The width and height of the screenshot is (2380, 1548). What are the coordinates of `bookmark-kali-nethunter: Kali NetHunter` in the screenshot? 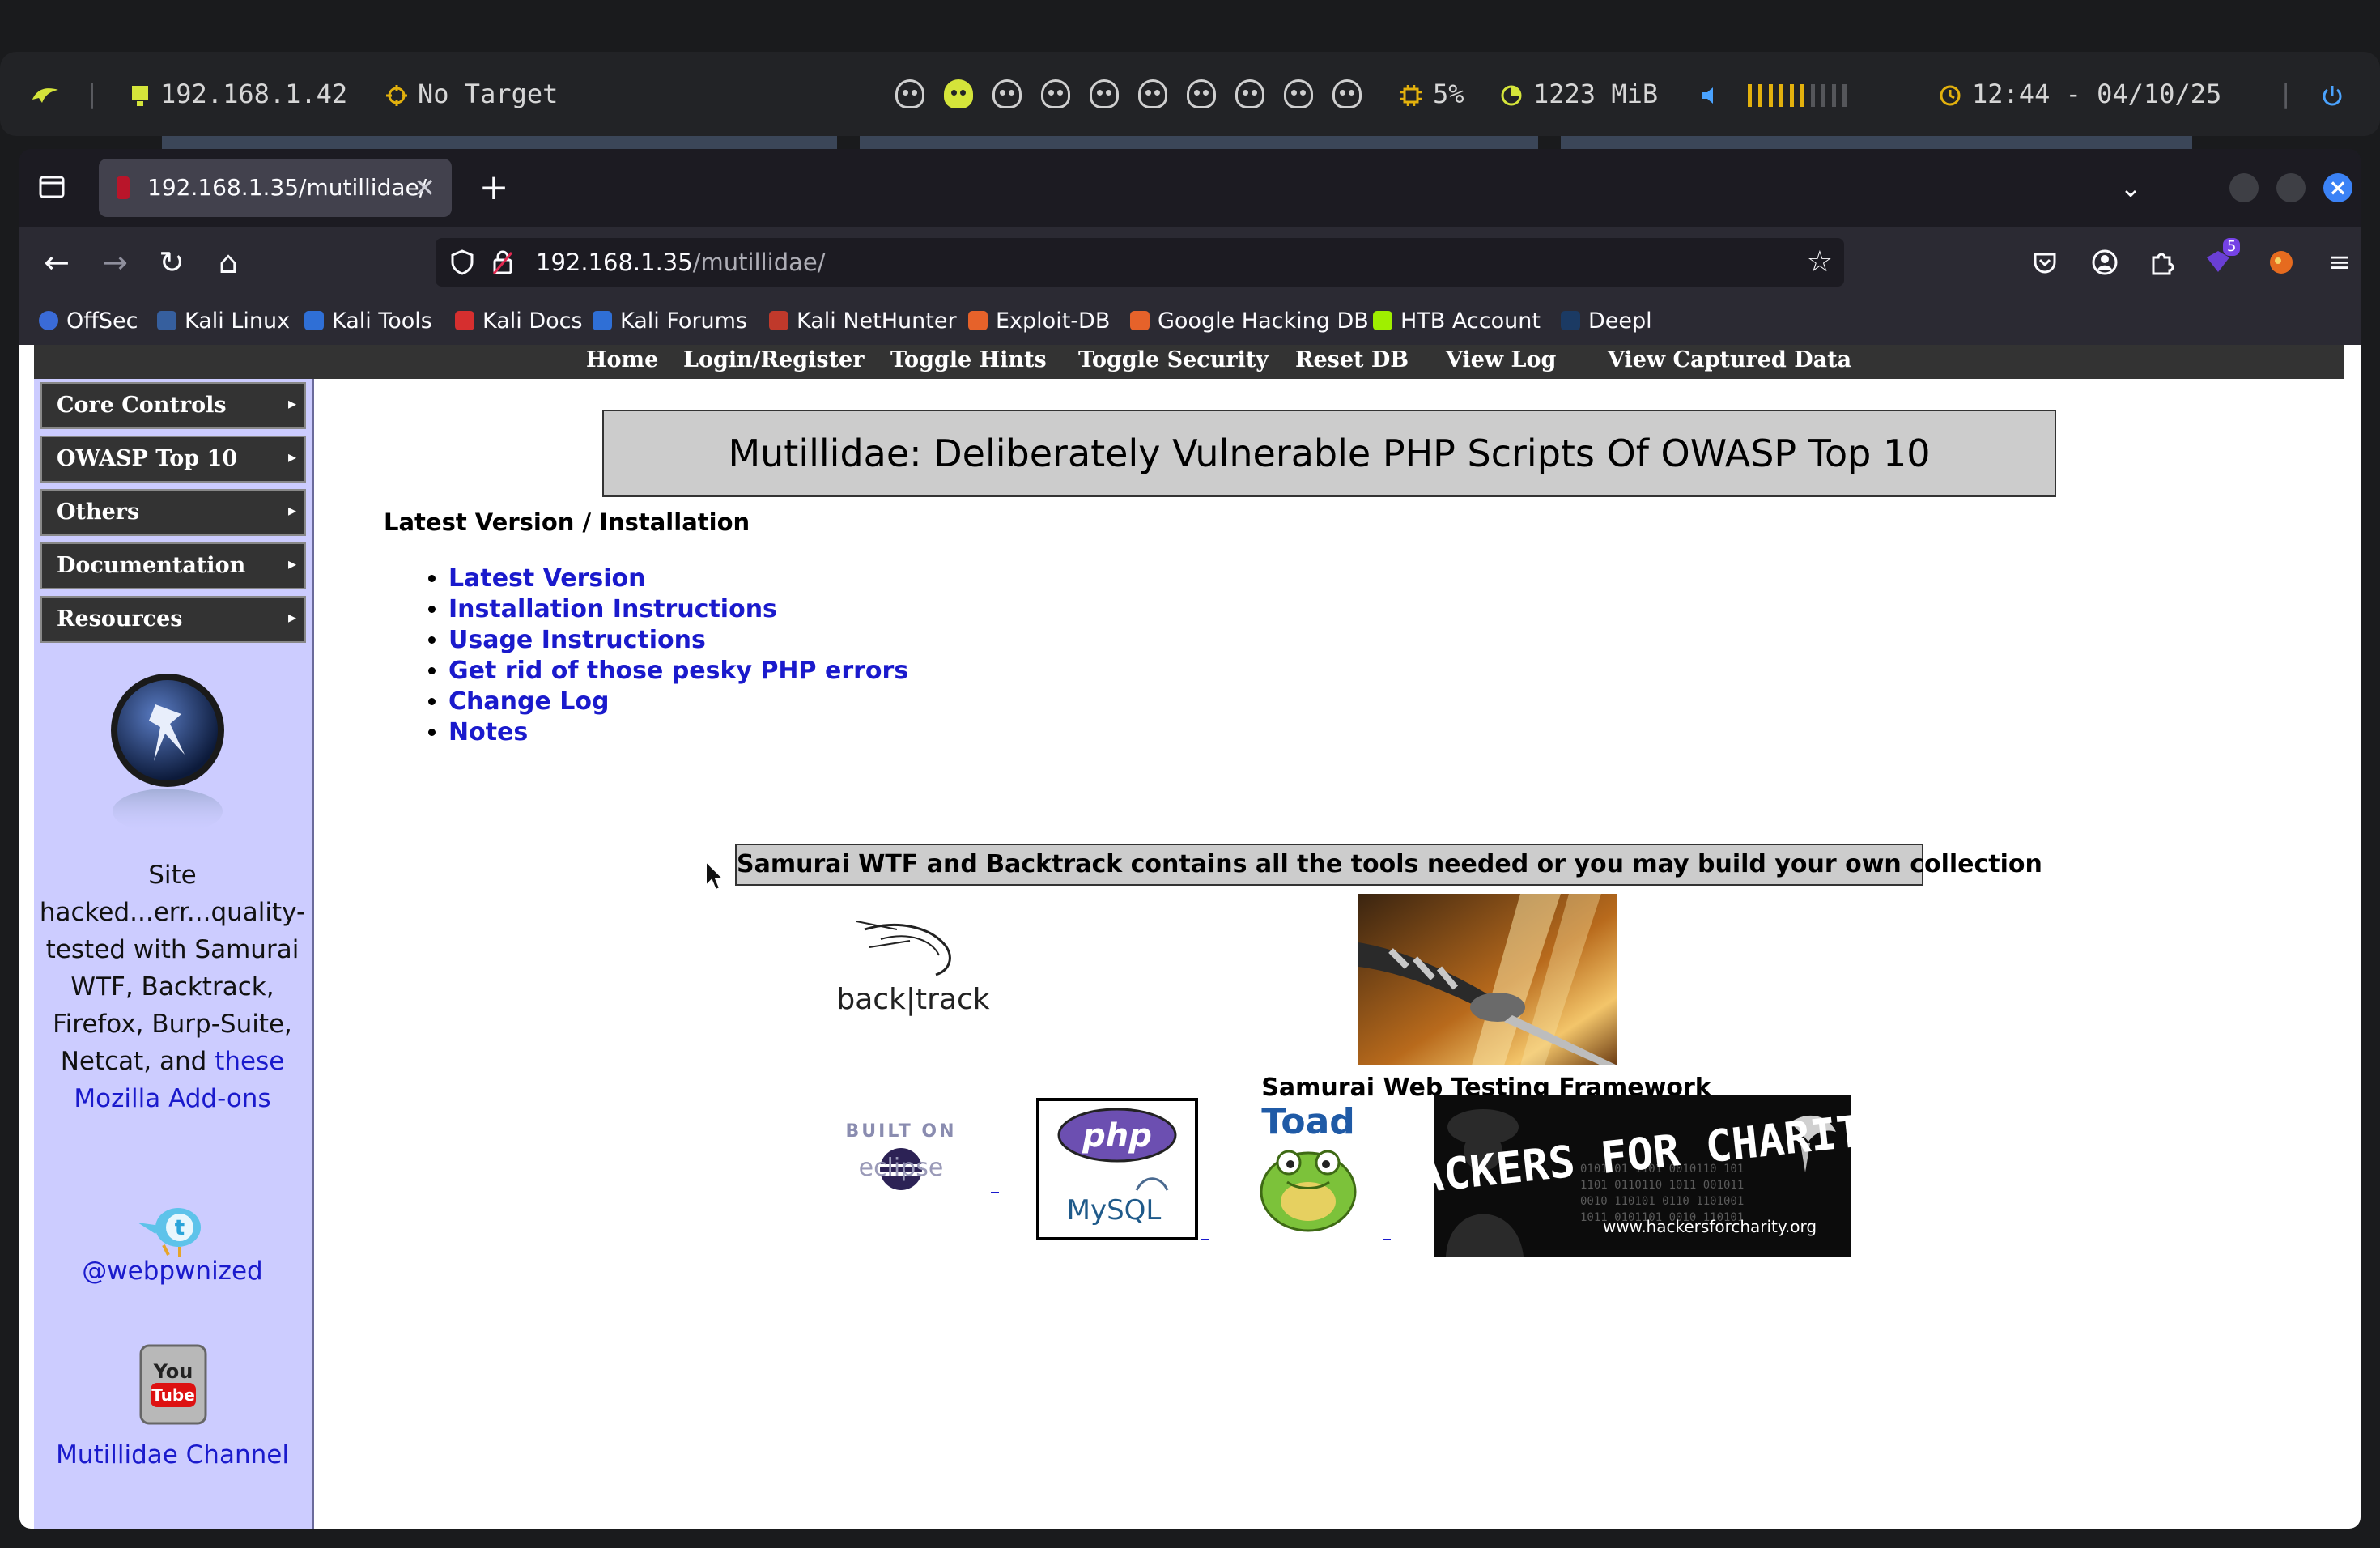 It's located at (863, 322).